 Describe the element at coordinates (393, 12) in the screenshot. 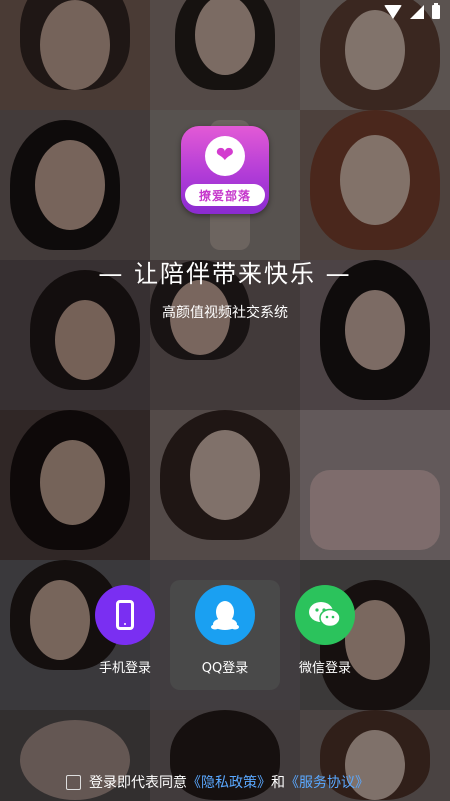

I see `wifi-icon` at that location.